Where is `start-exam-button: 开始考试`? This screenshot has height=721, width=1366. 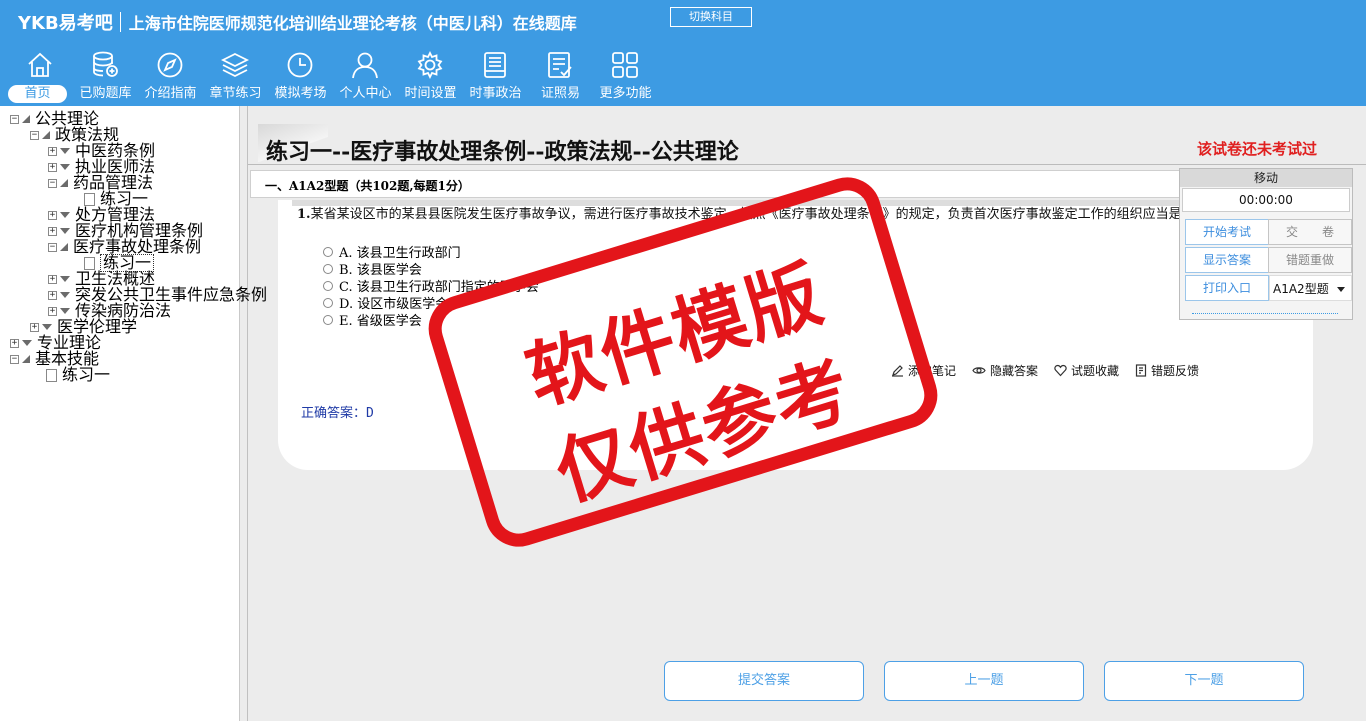 start-exam-button: 开始考试 is located at coordinates (1227, 232).